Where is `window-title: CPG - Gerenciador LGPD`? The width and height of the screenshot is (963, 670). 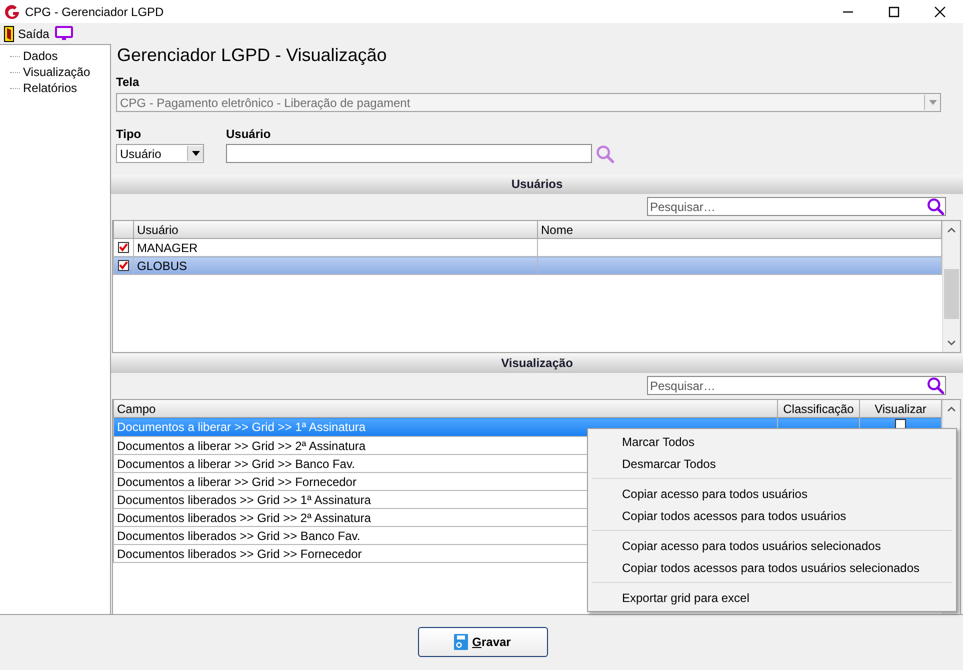 window-title: CPG - Gerenciador LGPD is located at coordinates (94, 11).